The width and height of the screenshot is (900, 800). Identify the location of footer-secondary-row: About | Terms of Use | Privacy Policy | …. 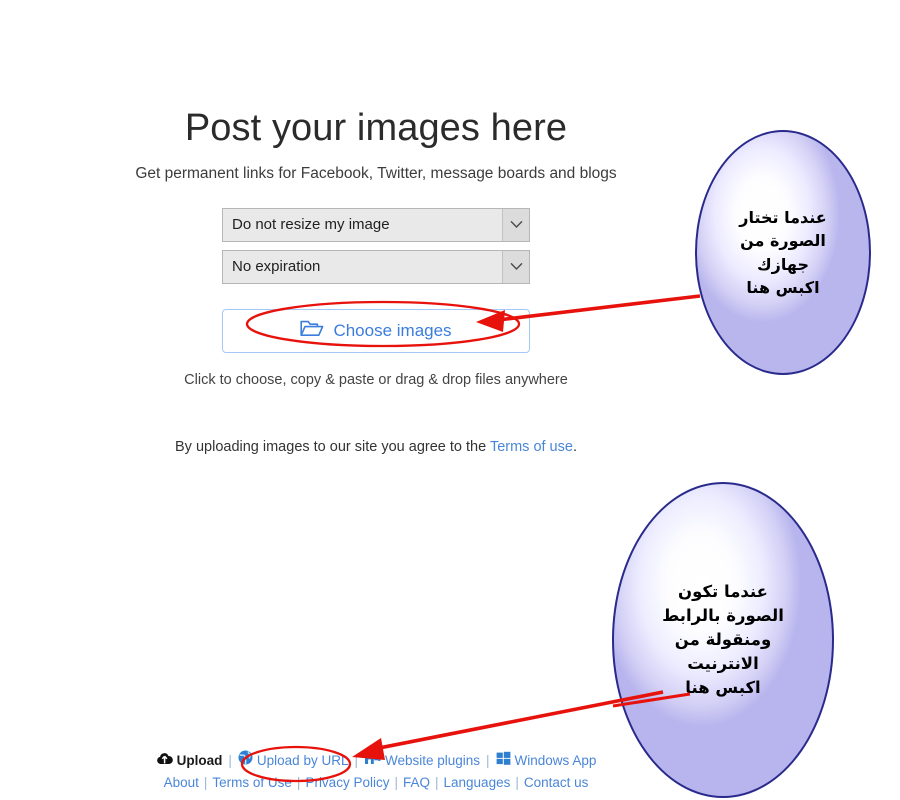
(376, 783).